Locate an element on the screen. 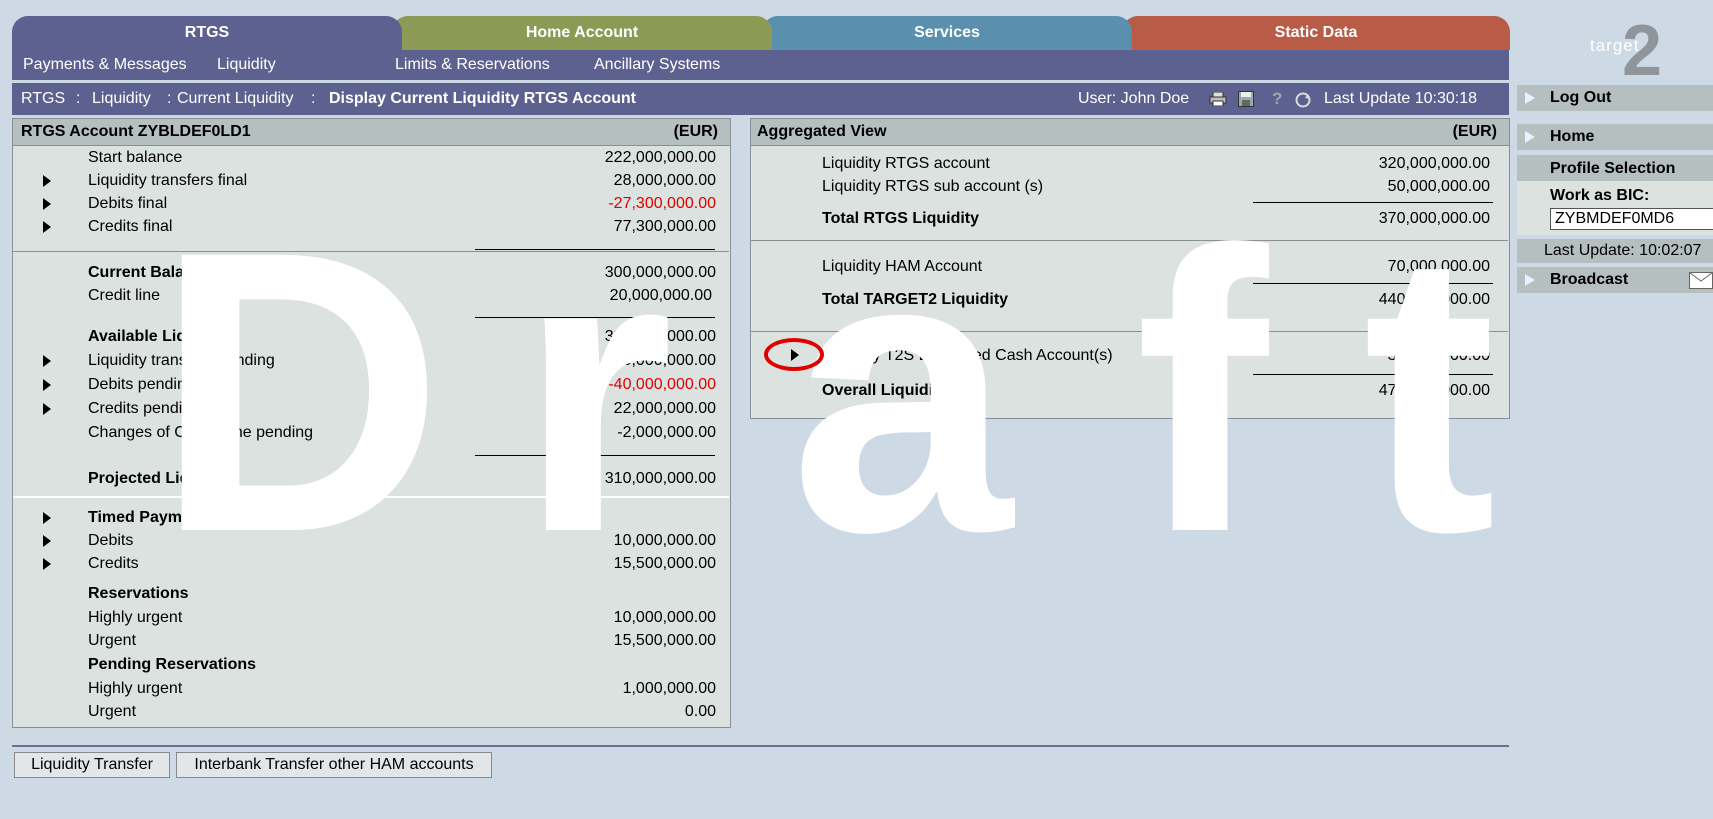 This screenshot has width=1713, height=819. row-label: Start balance is located at coordinates (135, 157).